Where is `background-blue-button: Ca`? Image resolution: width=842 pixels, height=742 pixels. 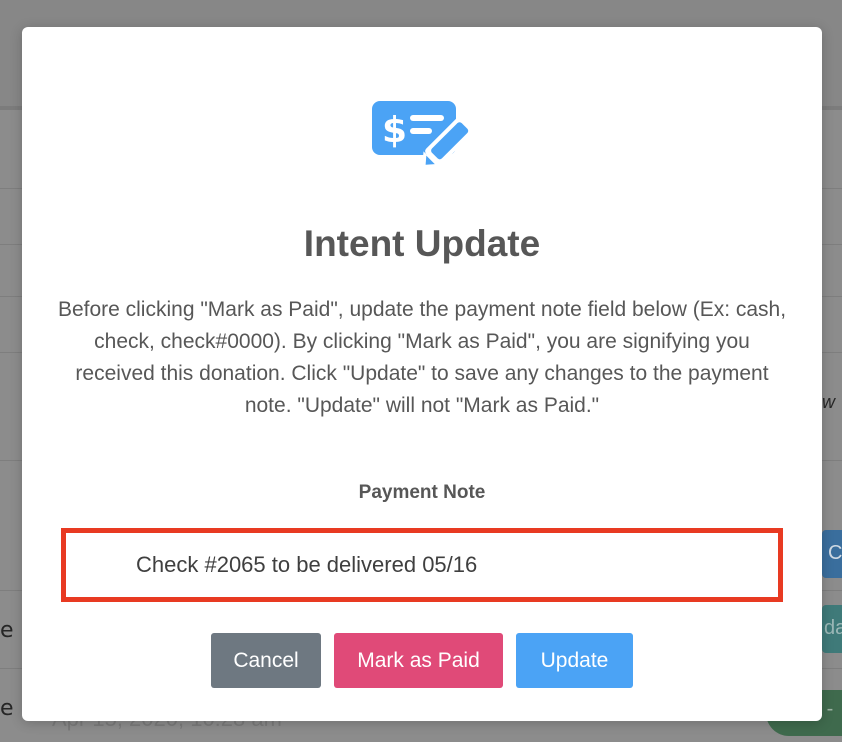
background-blue-button: Ca is located at coordinates (832, 554).